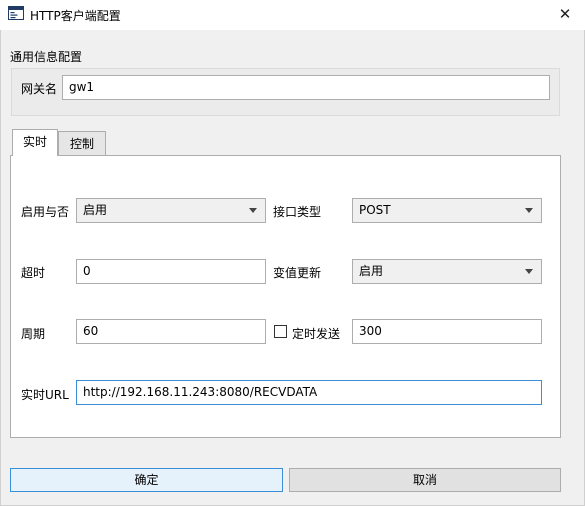 Image resolution: width=585 pixels, height=506 pixels. Describe the element at coordinates (45, 212) in the screenshot. I see `enable-label: 启用与否` at that location.